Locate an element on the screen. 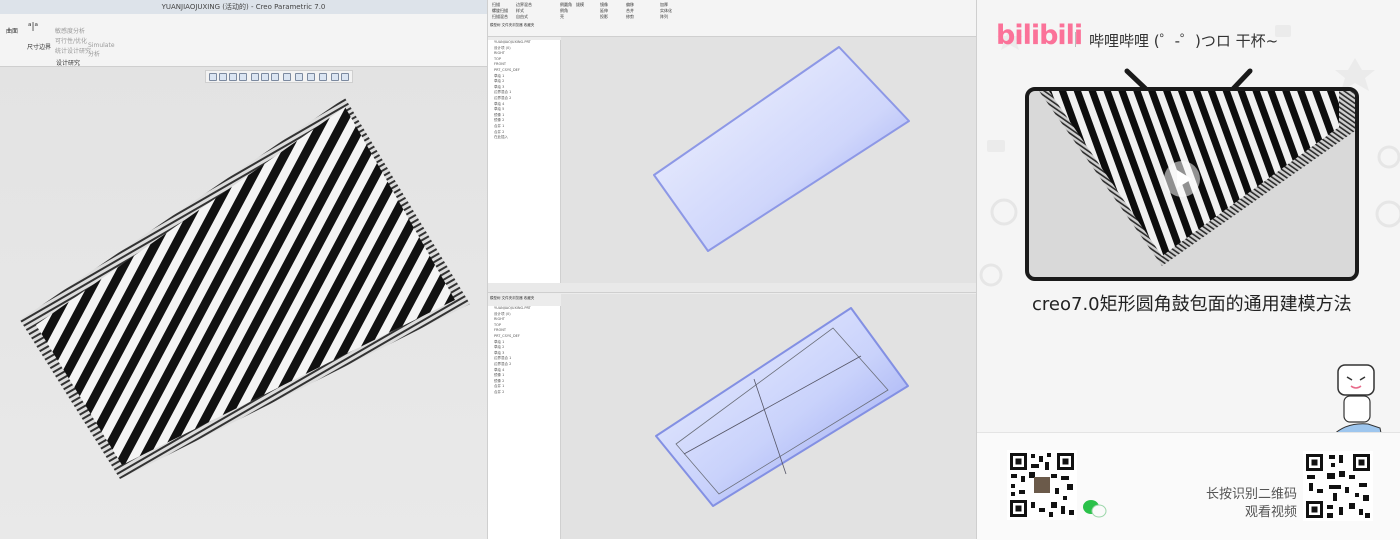 The height and width of the screenshot is (543, 1400). zoom-in-icon is located at coordinates (223, 77).